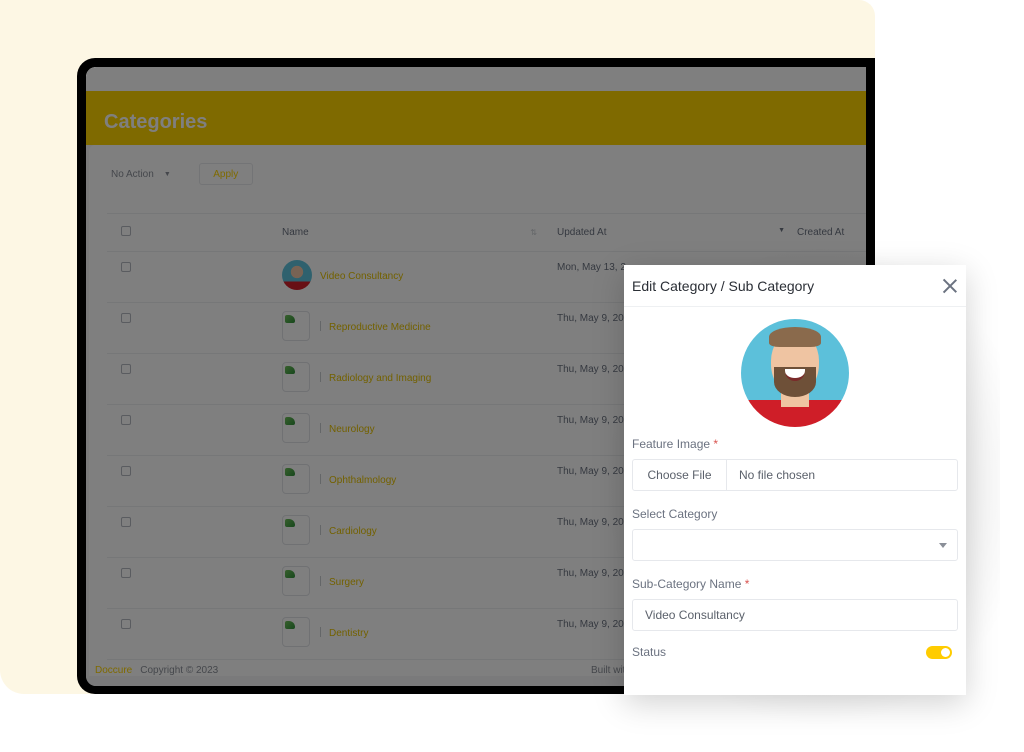  I want to click on select-category-dropdown, so click(795, 545).